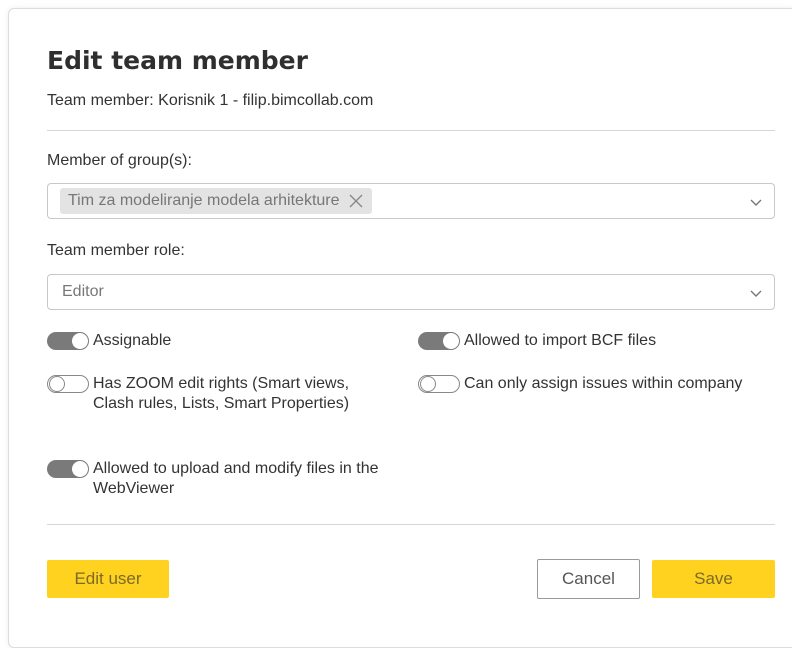 This screenshot has width=792, height=648. I want to click on group-chip: Tim za modeliranje modela arhitekture, so click(216, 201).